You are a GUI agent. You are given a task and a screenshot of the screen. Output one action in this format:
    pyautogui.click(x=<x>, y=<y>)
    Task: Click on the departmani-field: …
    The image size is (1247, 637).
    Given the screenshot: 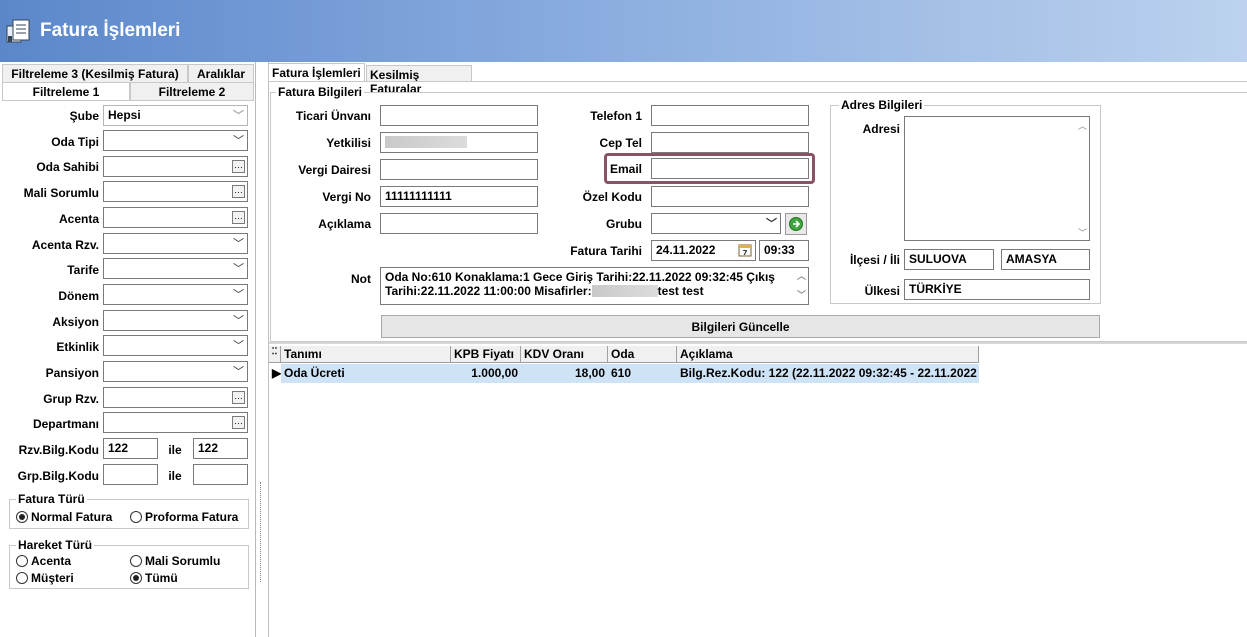 What is the action you would take?
    pyautogui.click(x=175, y=422)
    